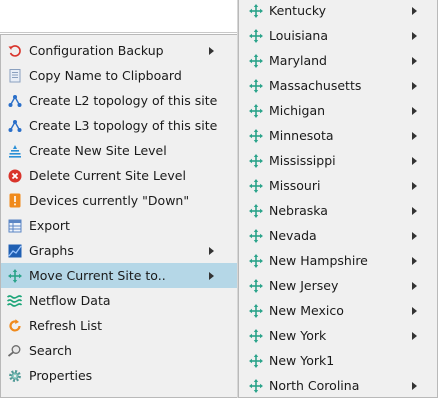 The width and height of the screenshot is (438, 398). What do you see at coordinates (304, 285) in the screenshot?
I see `menu-item-label: New Jersey` at bounding box center [304, 285].